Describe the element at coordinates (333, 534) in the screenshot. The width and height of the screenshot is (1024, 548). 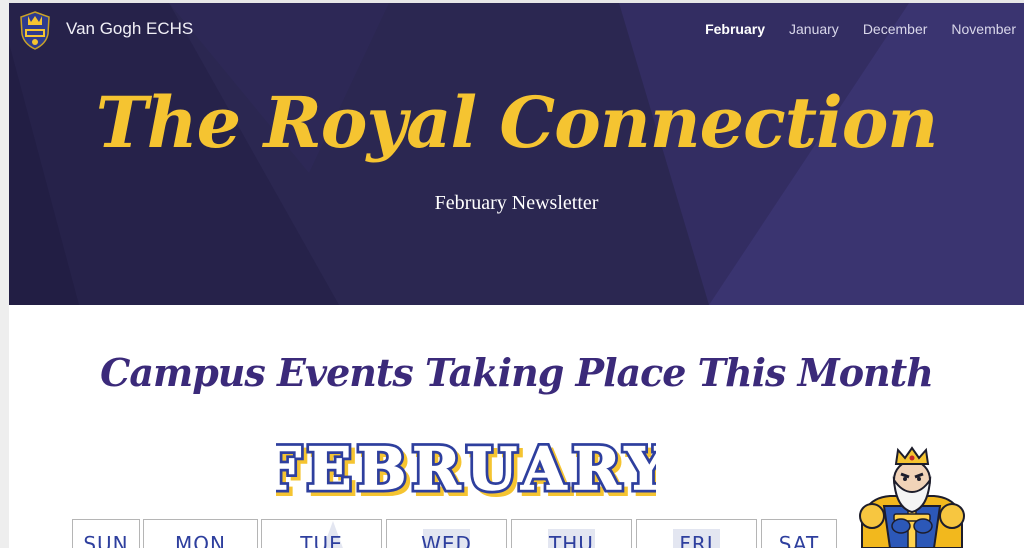
I see `pointer-triangle-icon` at that location.